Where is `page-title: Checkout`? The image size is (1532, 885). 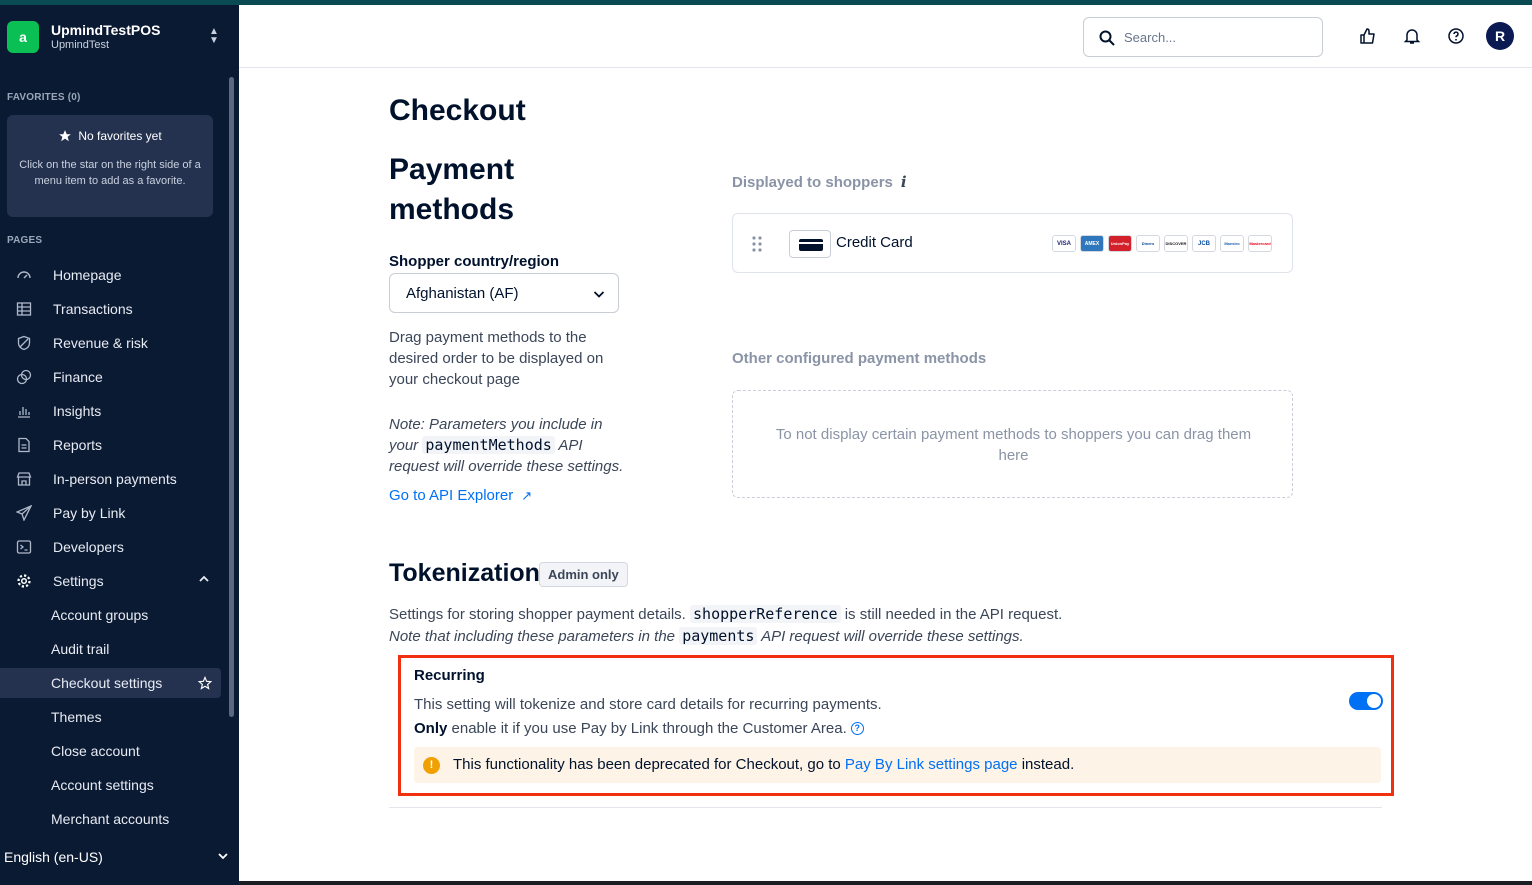 page-title: Checkout is located at coordinates (457, 110).